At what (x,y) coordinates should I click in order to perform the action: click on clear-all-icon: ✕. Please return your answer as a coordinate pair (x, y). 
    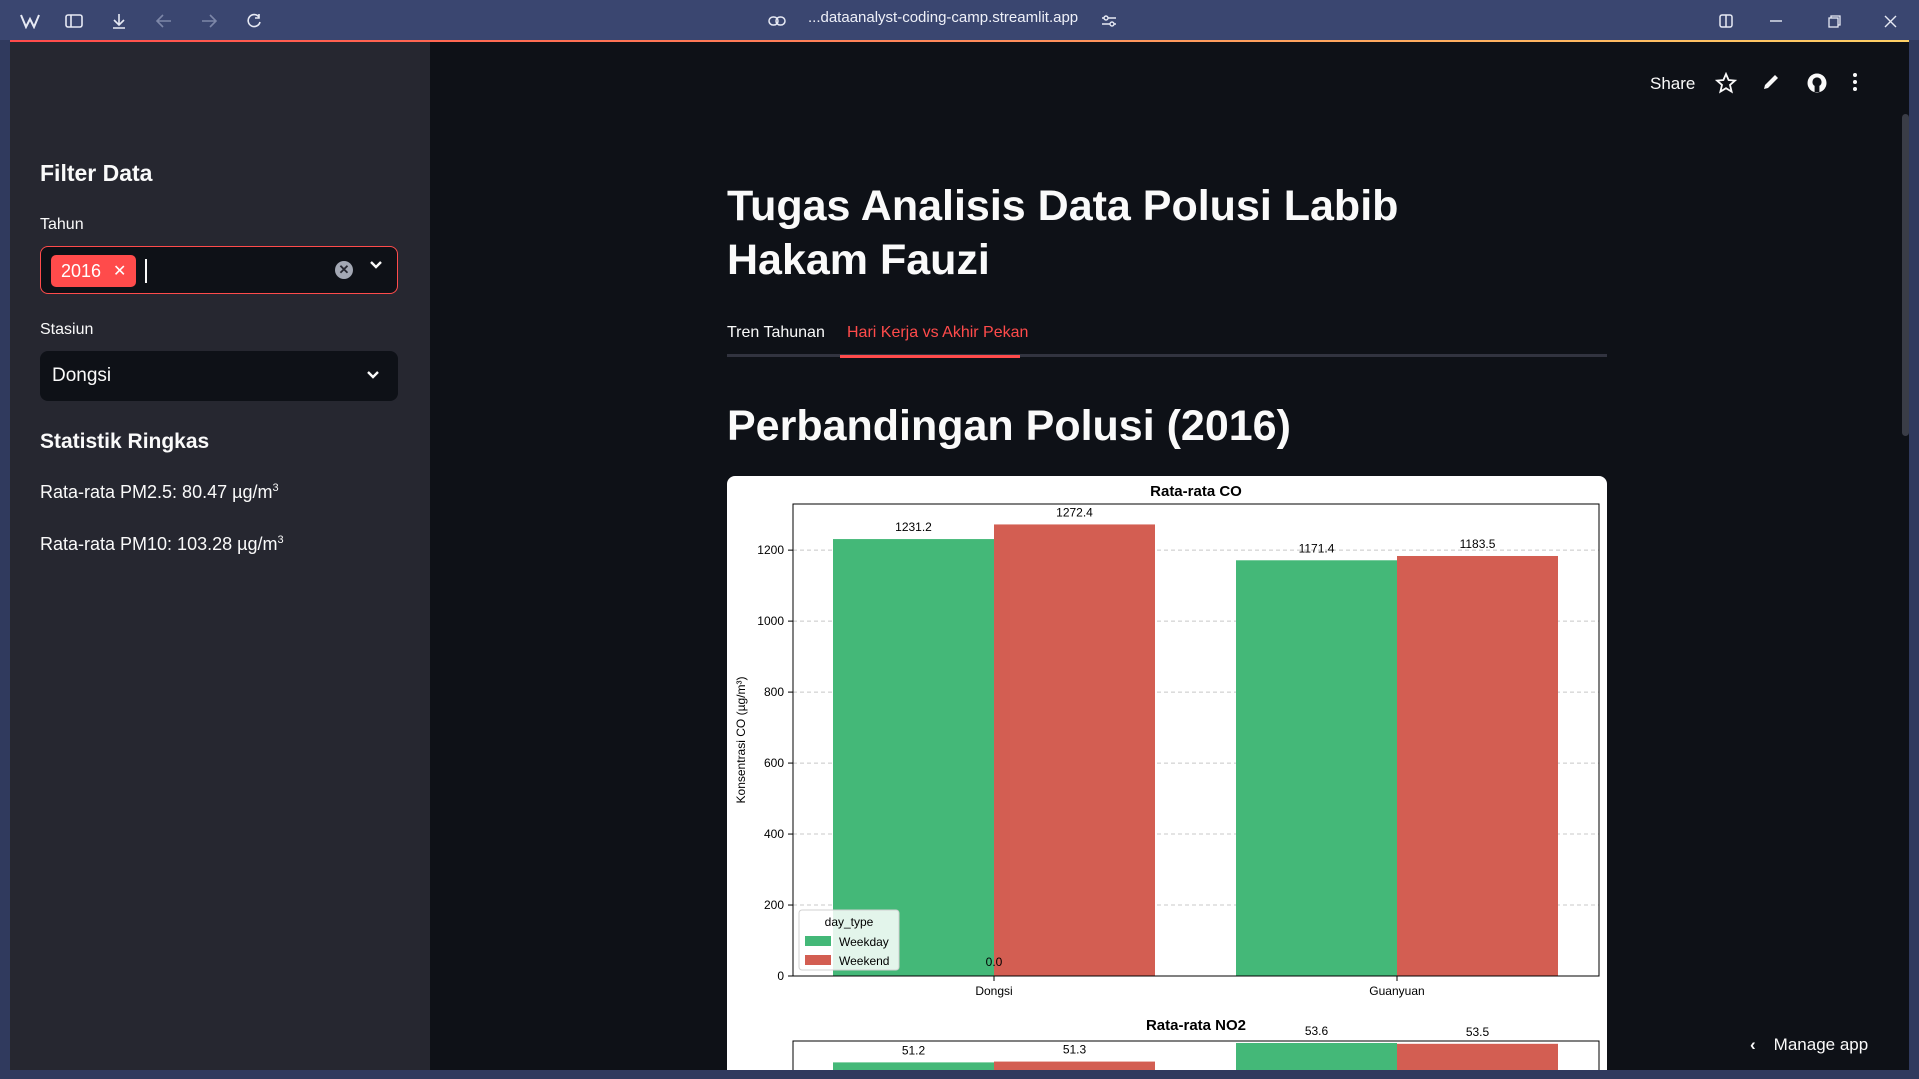
    Looking at the image, I should click on (344, 270).